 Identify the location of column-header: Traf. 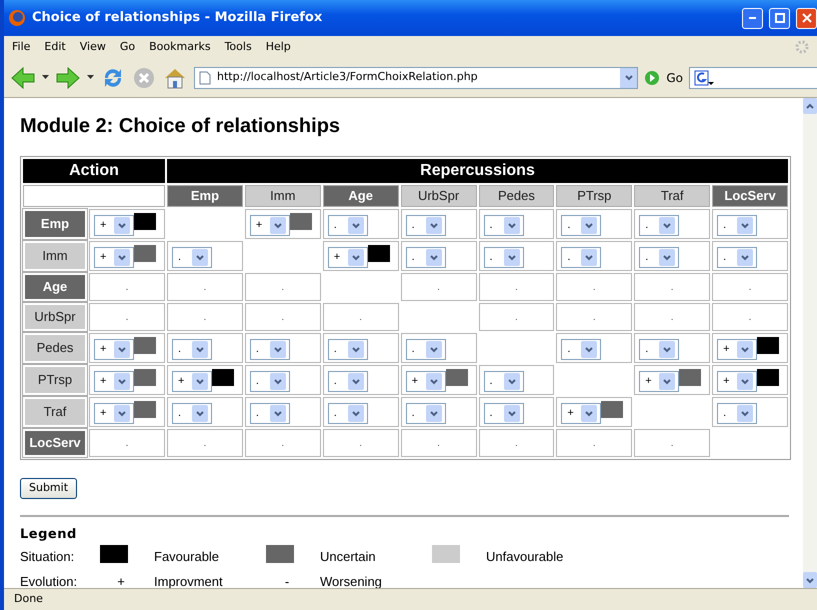
(672, 196).